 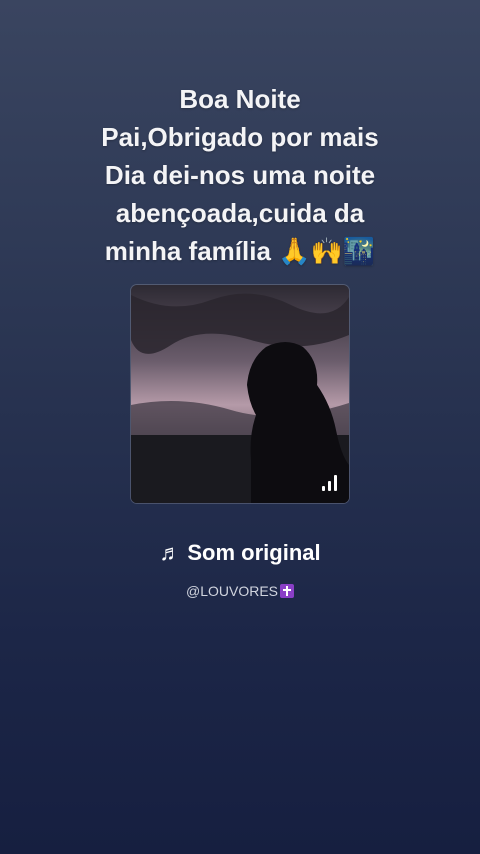 What do you see at coordinates (231, 591) in the screenshot?
I see `author-handle: @LOUVORES` at bounding box center [231, 591].